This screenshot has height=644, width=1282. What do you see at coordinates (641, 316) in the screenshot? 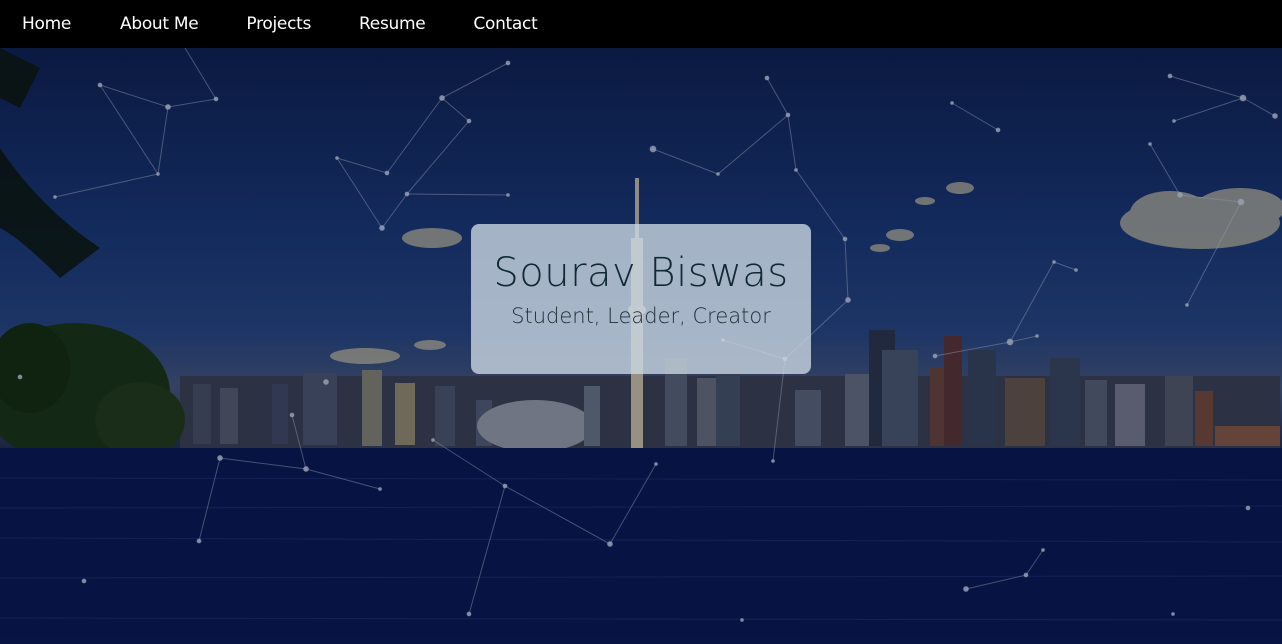
I see `hero-tagline: Student, Leader, Creator` at bounding box center [641, 316].